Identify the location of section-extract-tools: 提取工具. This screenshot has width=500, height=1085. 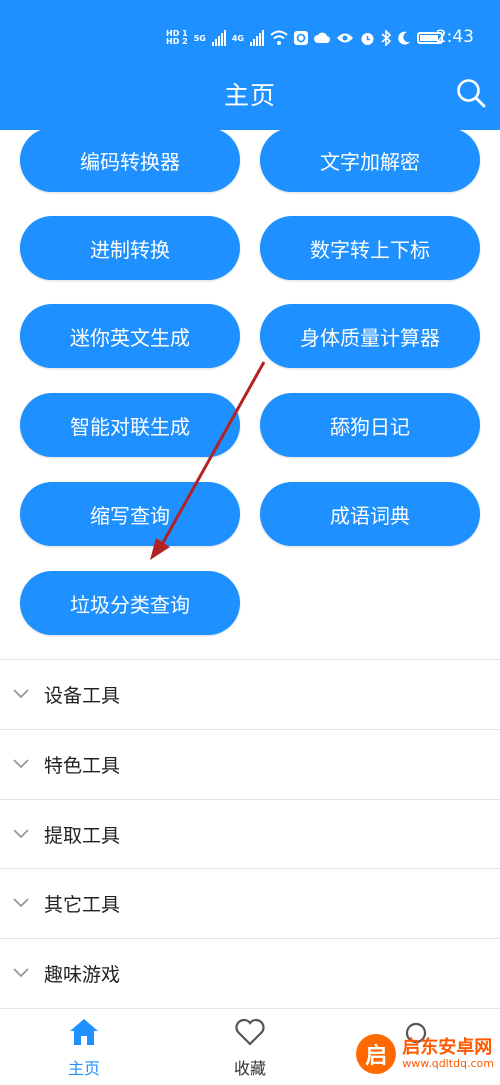
(250, 834).